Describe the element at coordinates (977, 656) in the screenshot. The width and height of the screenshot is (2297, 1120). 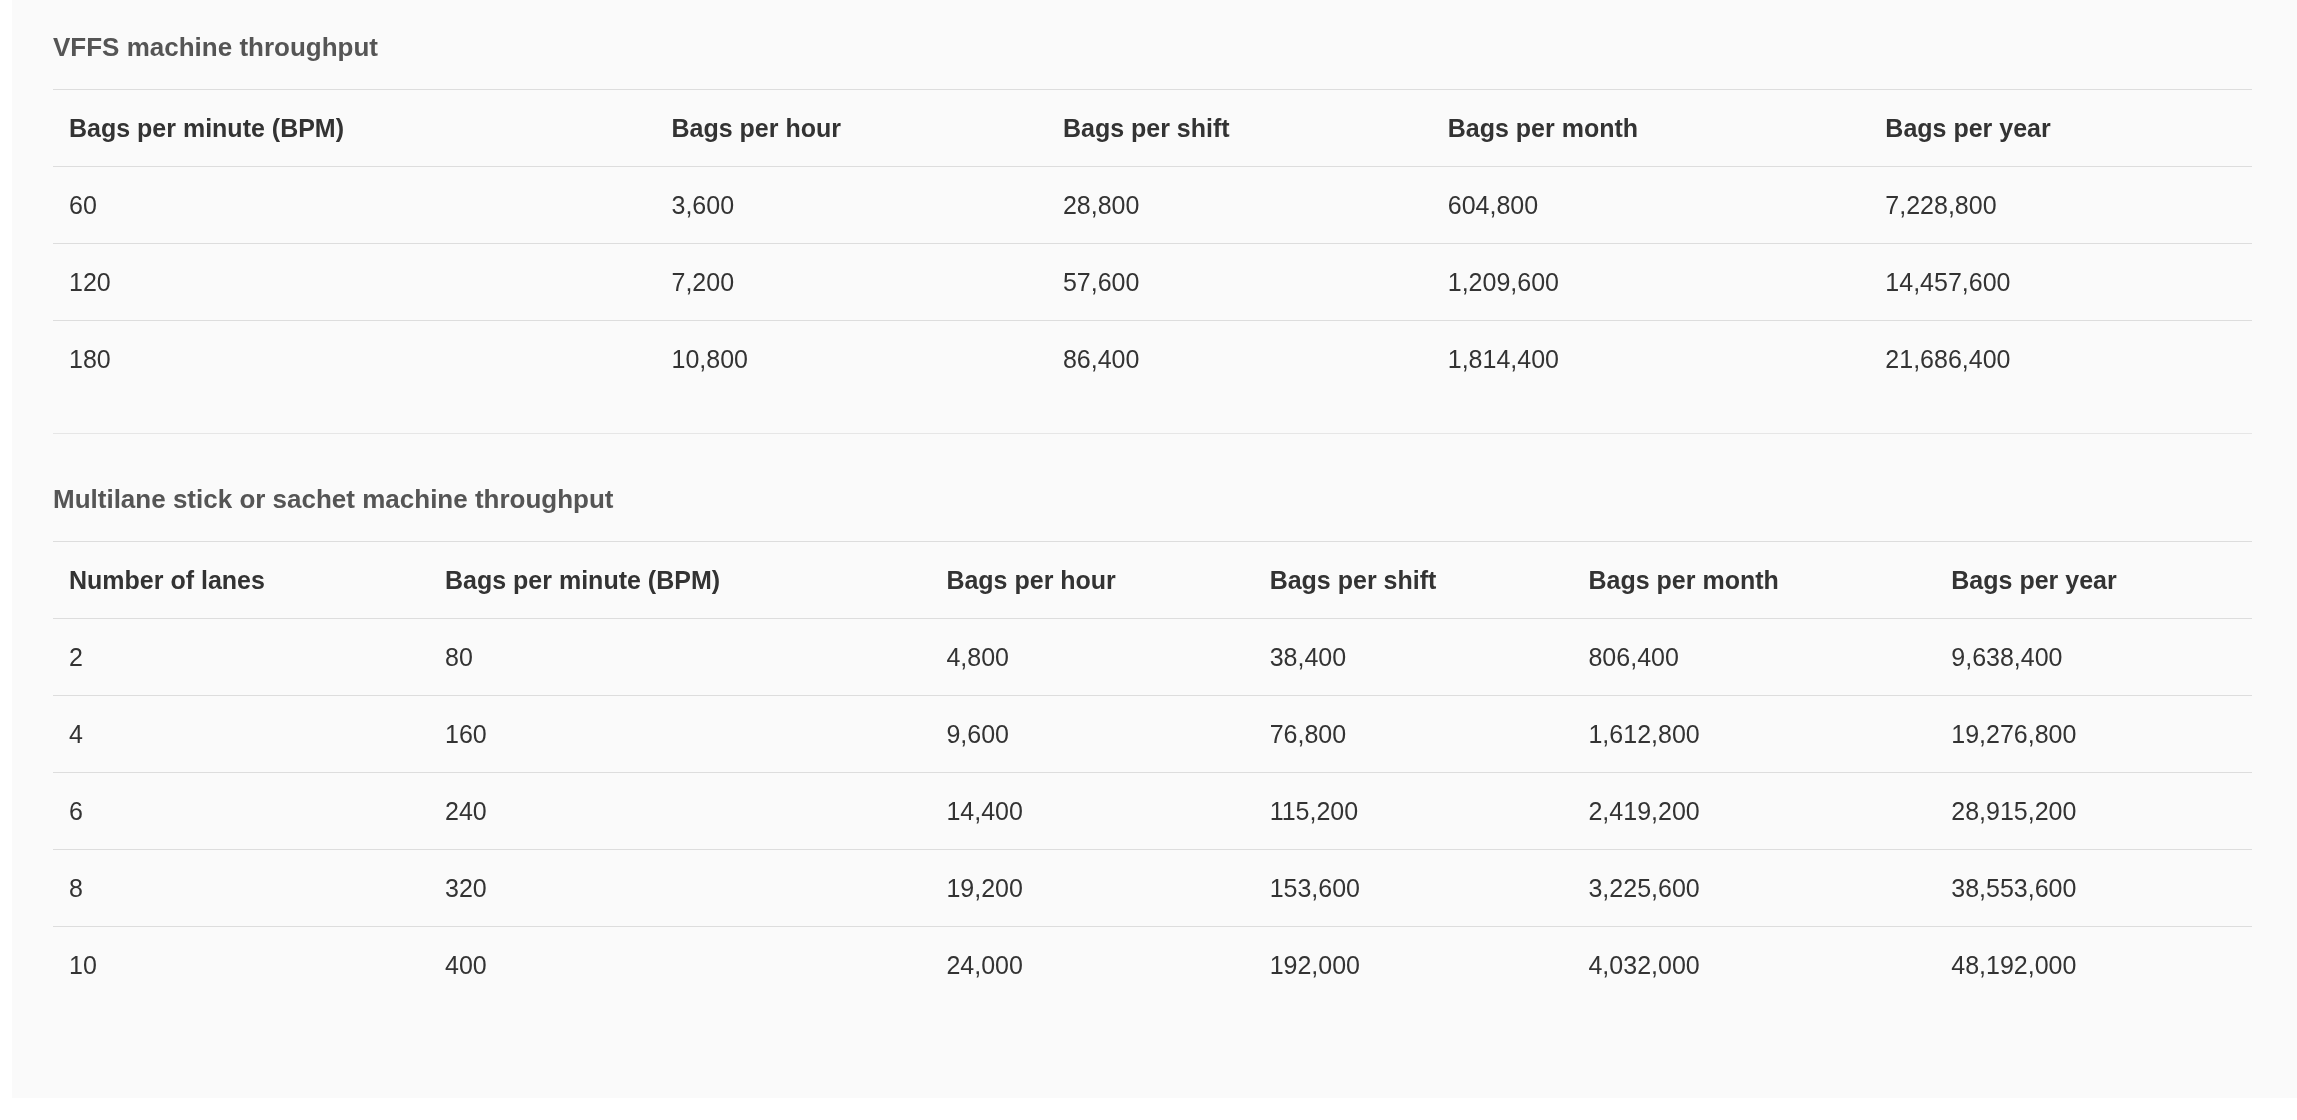
I see `table-cell: 4,800` at that location.